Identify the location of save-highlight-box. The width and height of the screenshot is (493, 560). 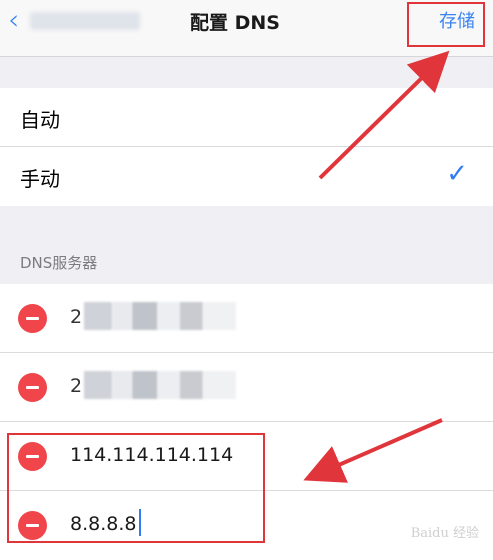
(446, 24).